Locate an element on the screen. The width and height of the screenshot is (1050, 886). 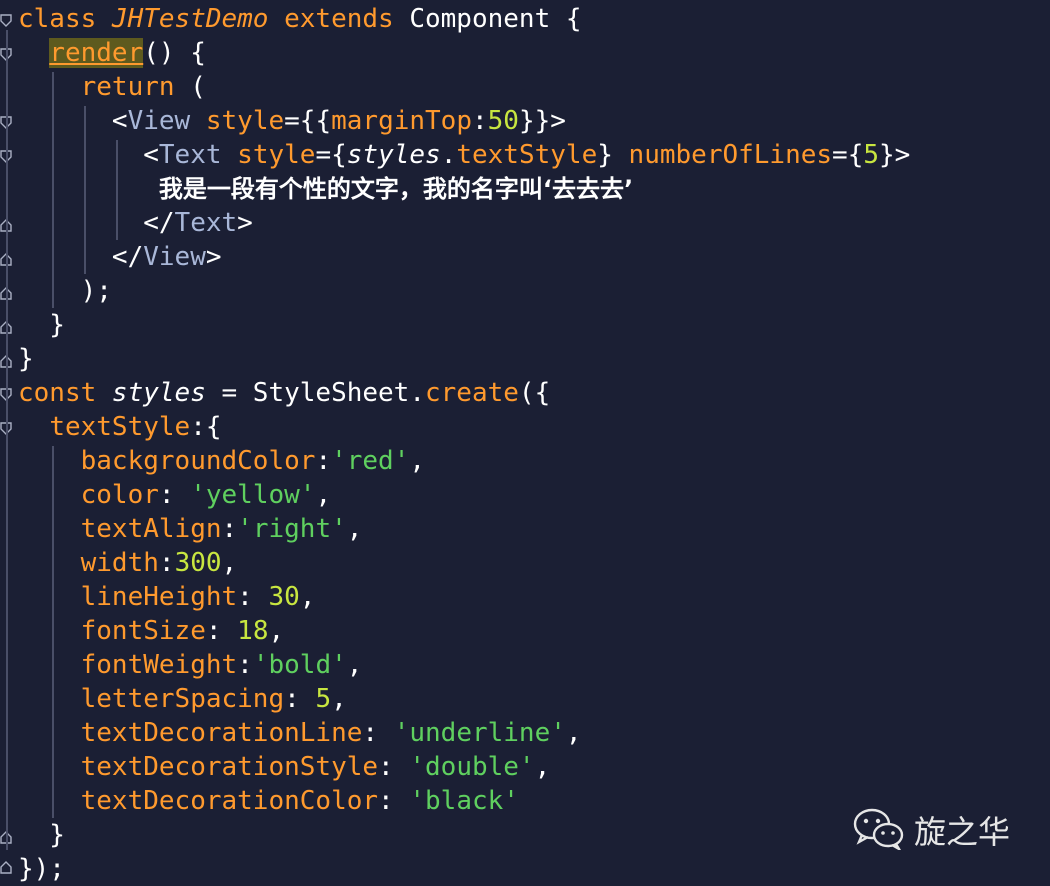
code-token: create is located at coordinates (472, 393).